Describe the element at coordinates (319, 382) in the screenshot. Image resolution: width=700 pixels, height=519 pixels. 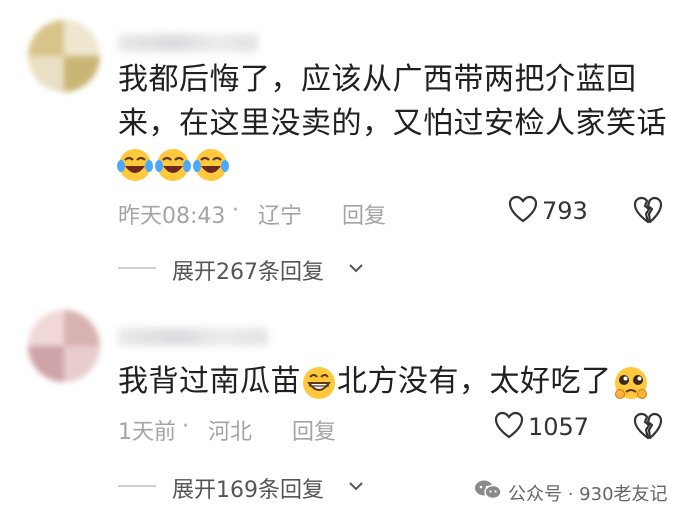
I see `grinning-face-icon` at that location.